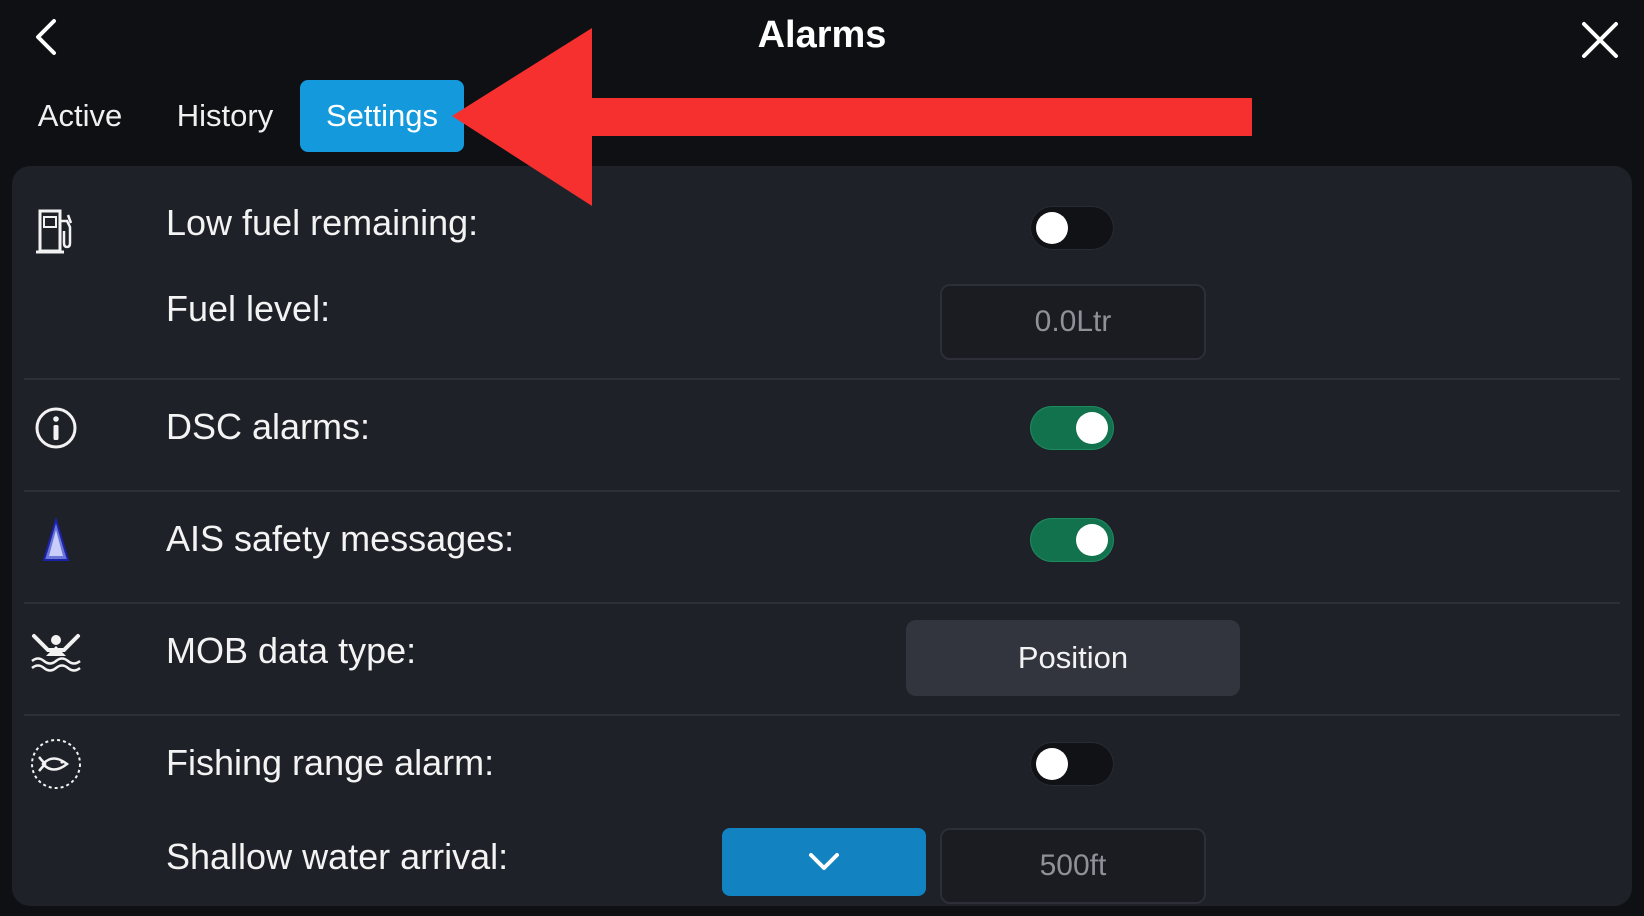 The width and height of the screenshot is (1644, 916). Describe the element at coordinates (340, 538) in the screenshot. I see `ais-safety-label: AIS safety messages:` at that location.